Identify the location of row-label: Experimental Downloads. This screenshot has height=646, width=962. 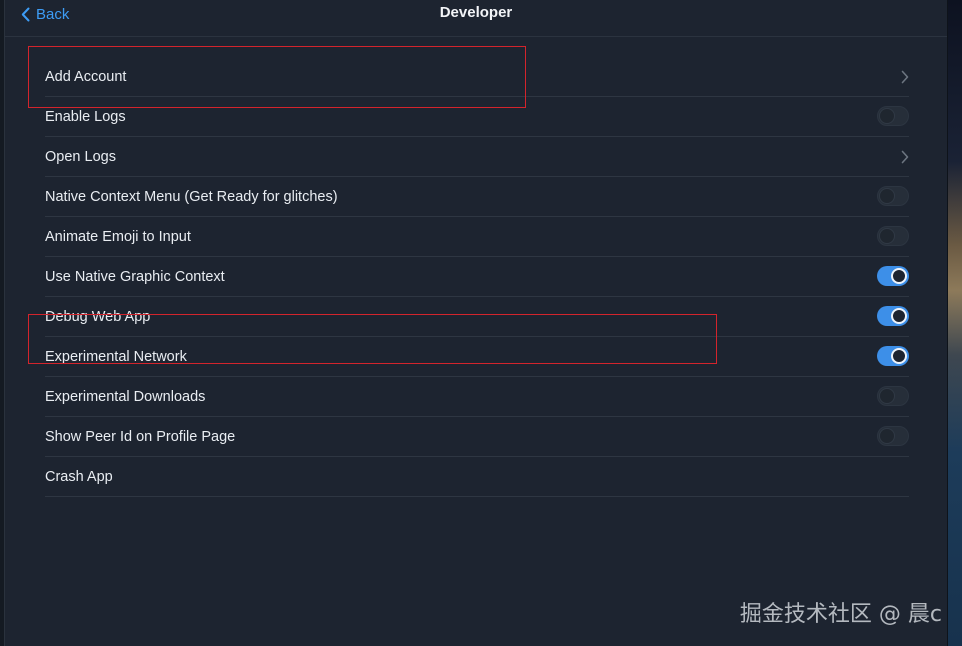
(125, 396).